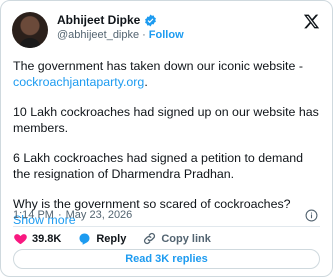 This screenshot has height=277, width=333. I want to click on like-count: 39.8K, so click(47, 238).